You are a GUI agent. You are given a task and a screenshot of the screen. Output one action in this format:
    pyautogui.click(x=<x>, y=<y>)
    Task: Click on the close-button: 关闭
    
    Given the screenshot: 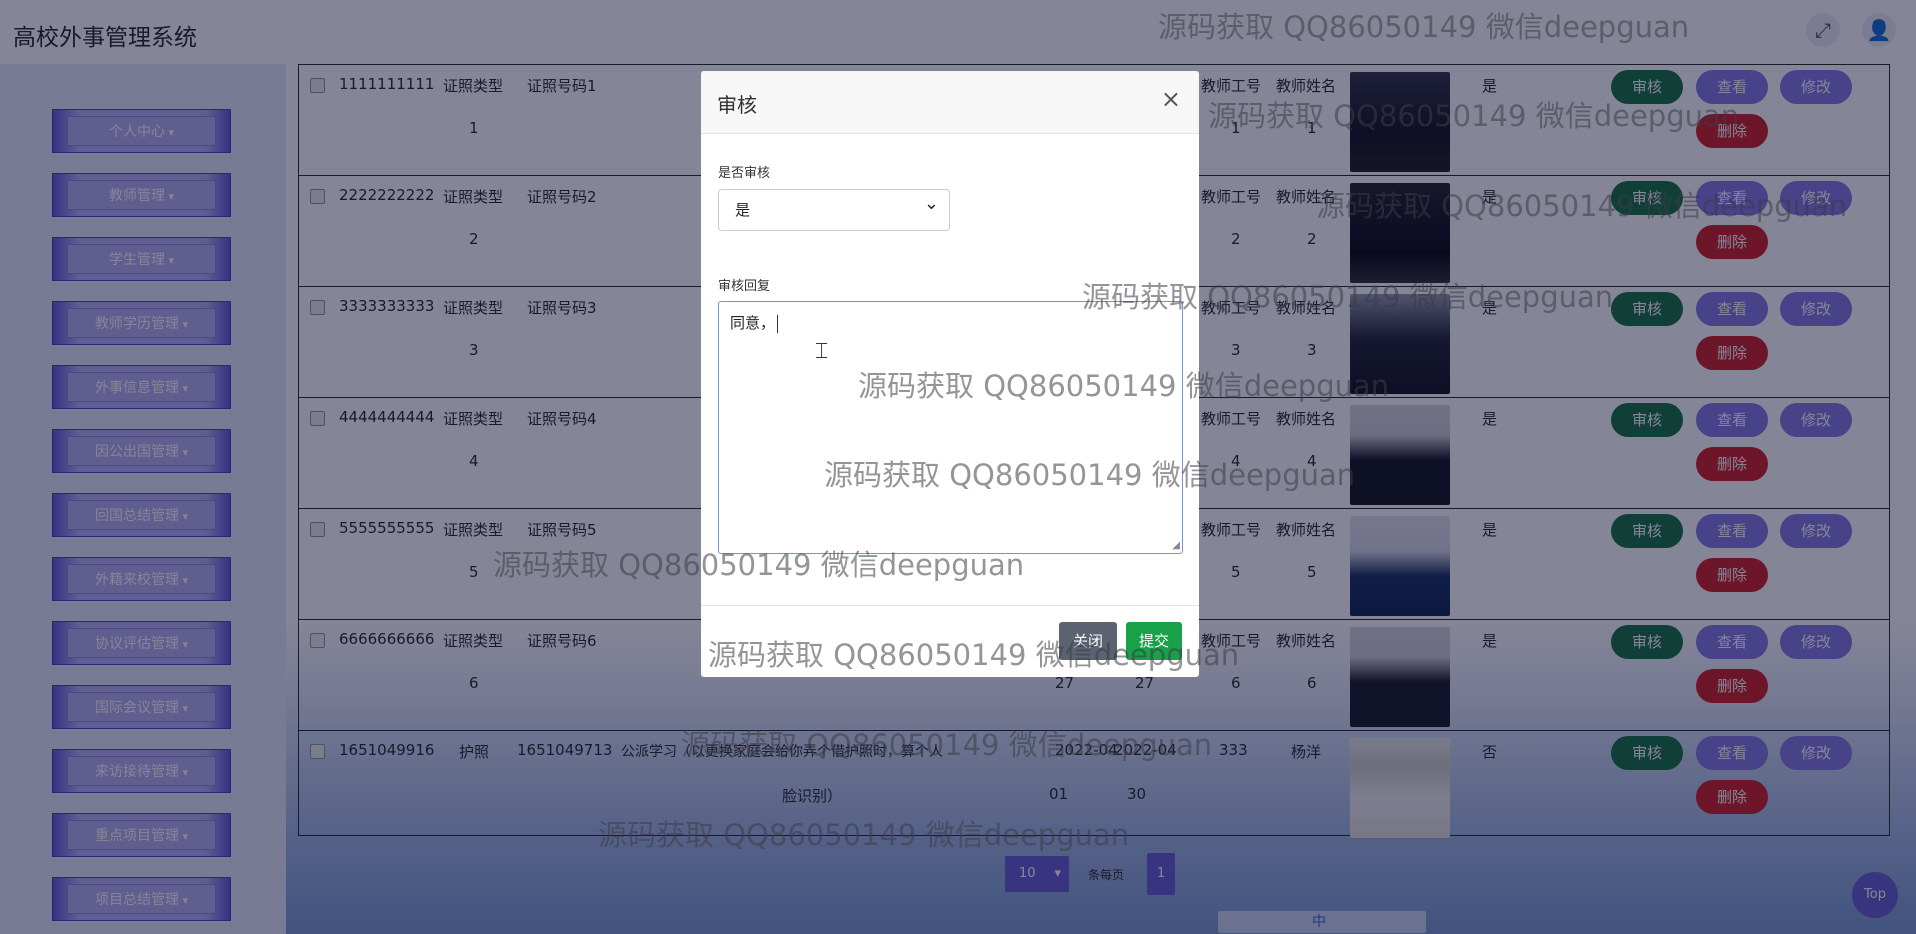 What is the action you would take?
    pyautogui.click(x=1088, y=641)
    